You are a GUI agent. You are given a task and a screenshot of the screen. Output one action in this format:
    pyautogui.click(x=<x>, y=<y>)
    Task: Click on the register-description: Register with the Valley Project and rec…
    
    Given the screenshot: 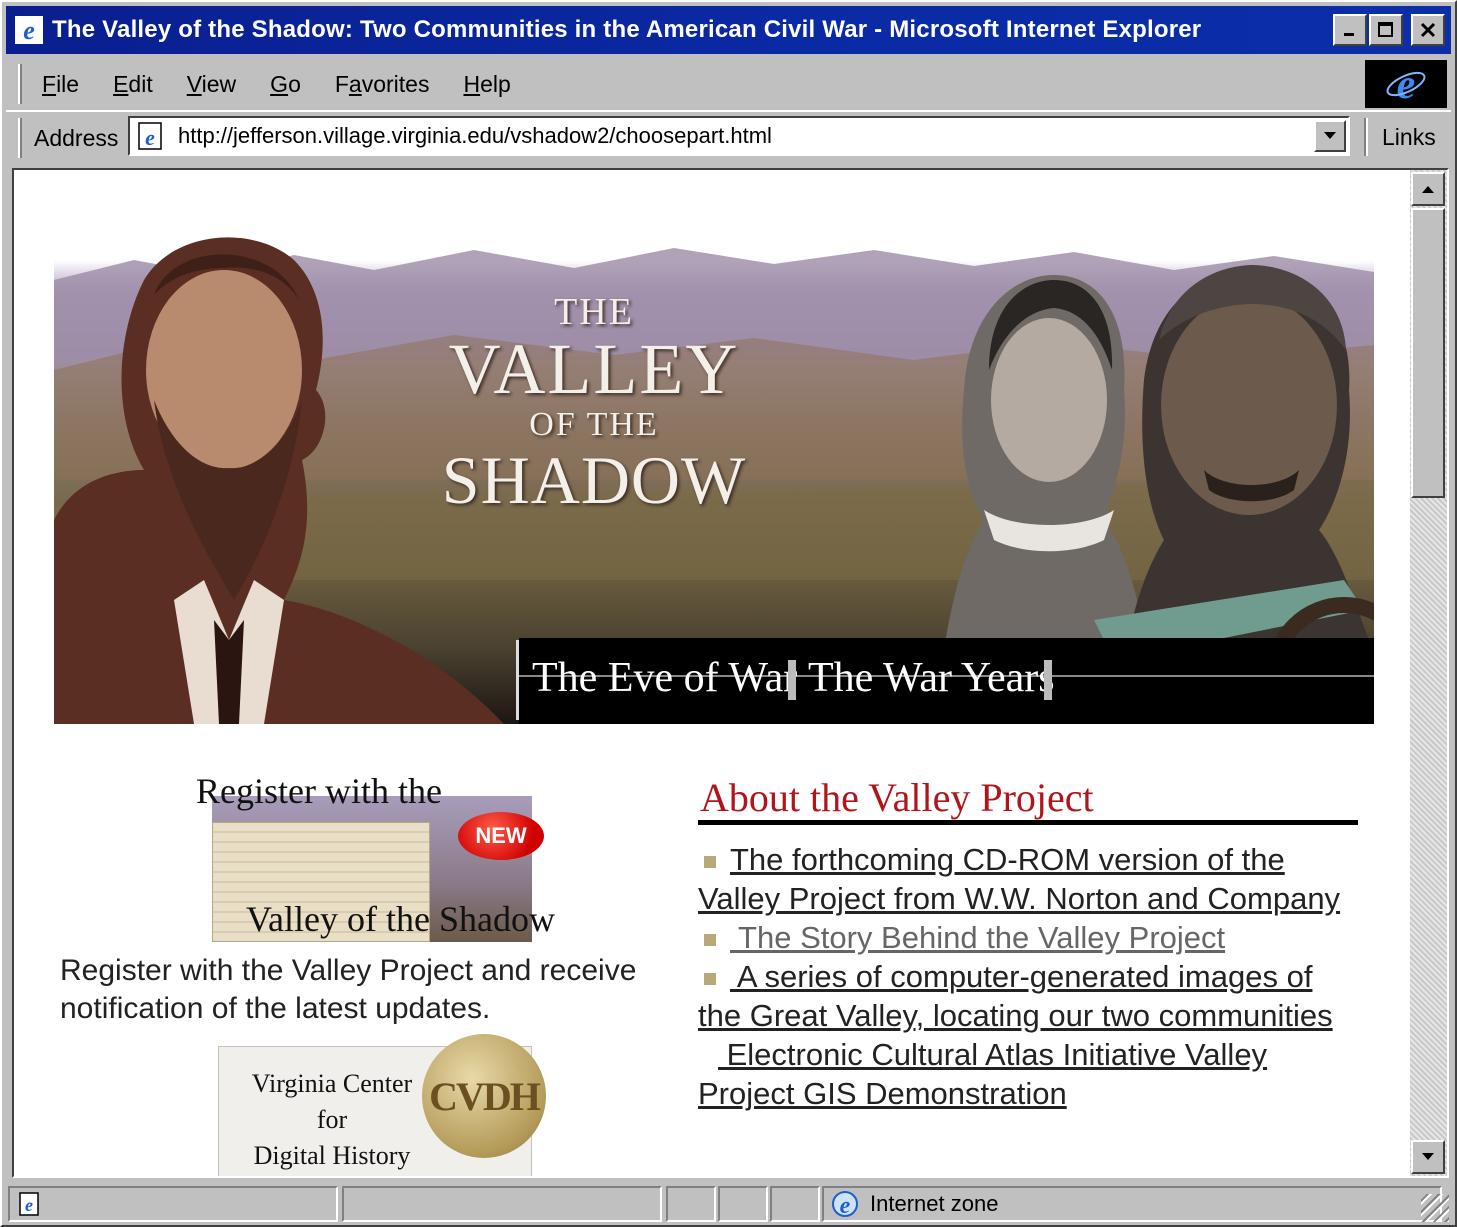 What is the action you would take?
    pyautogui.click(x=348, y=989)
    